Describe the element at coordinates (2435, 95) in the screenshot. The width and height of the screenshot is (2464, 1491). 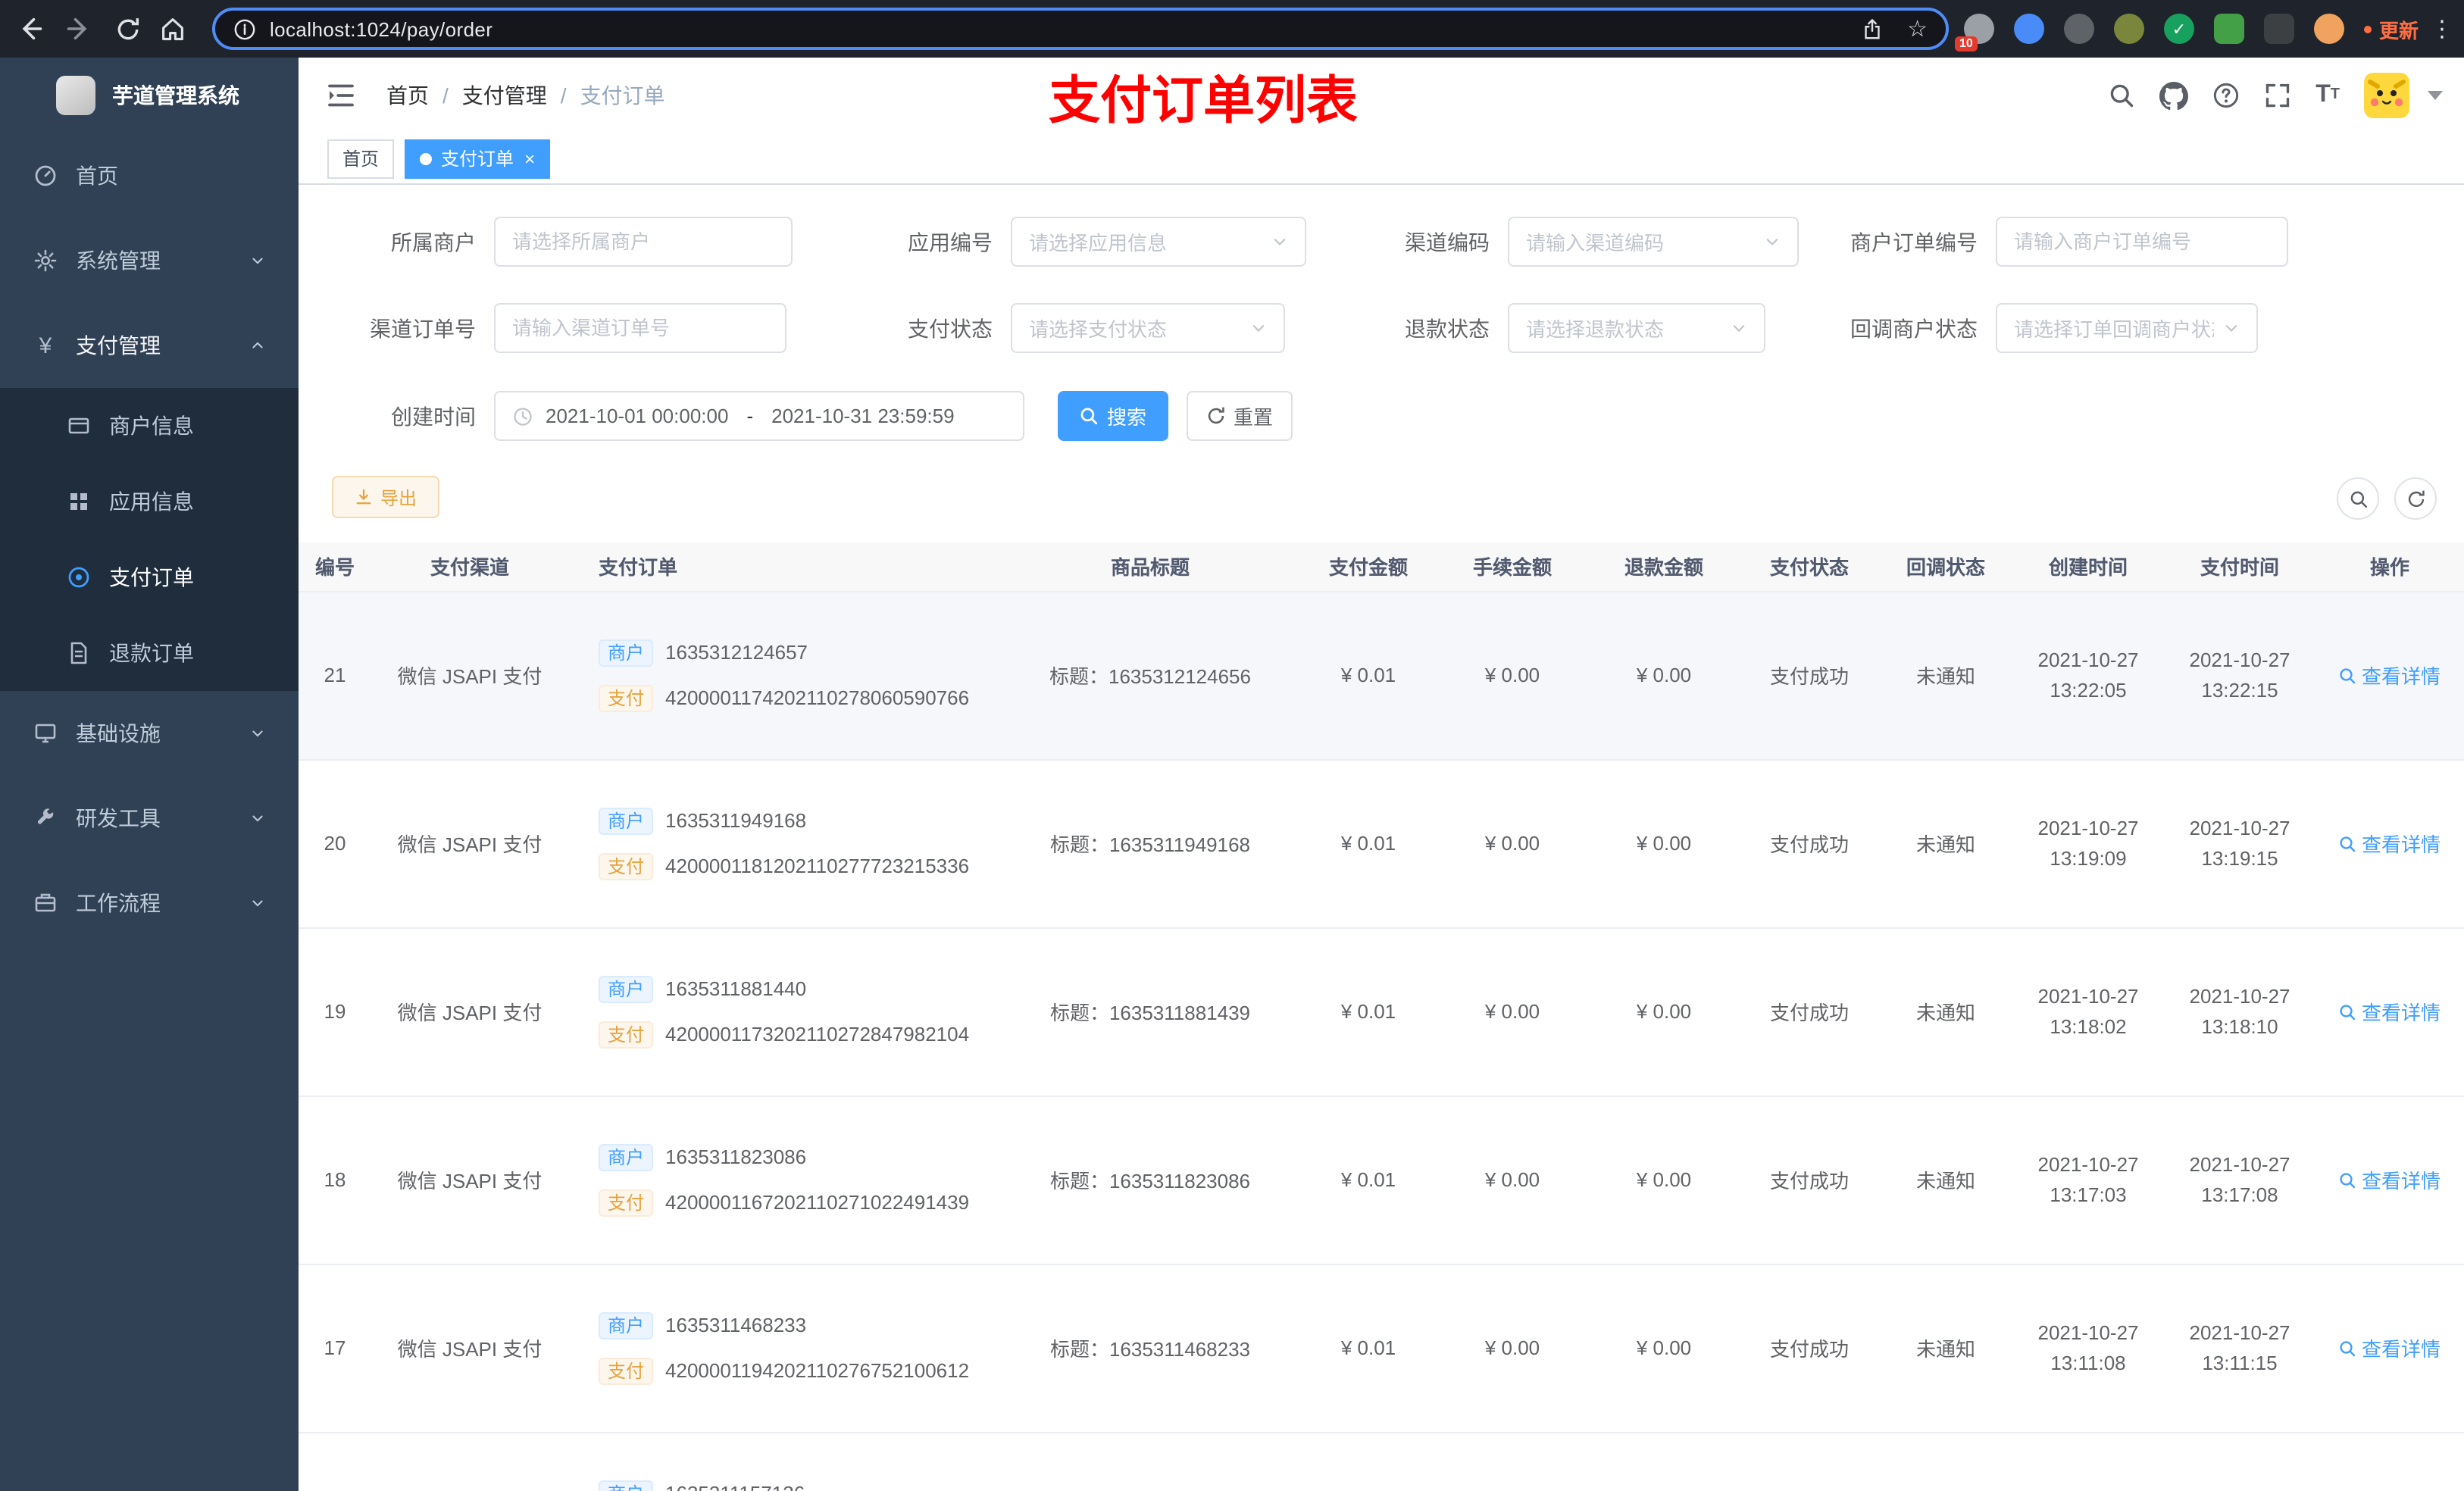
I see `user-menu-caret-icon` at that location.